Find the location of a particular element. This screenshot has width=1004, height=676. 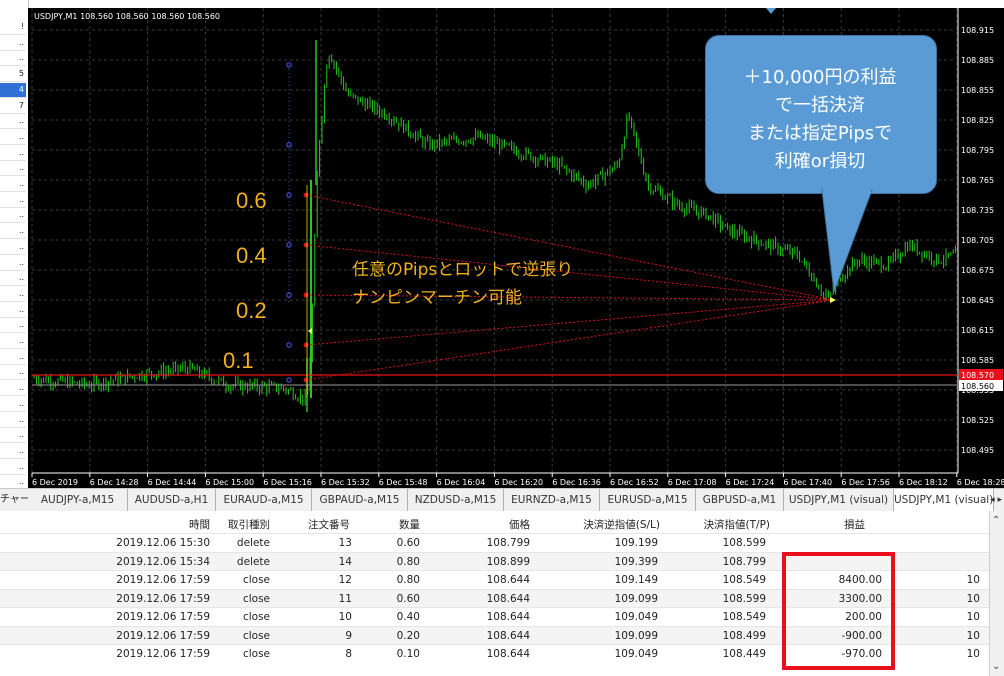

price-tick-label: 108.735 is located at coordinates (977, 210).